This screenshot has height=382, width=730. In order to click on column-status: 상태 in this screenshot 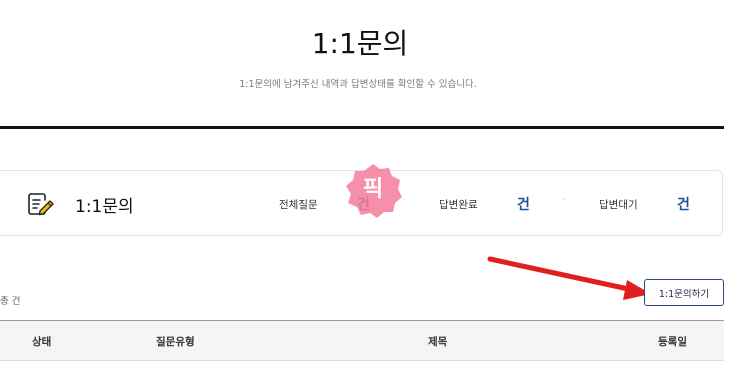, I will do `click(42, 342)`.